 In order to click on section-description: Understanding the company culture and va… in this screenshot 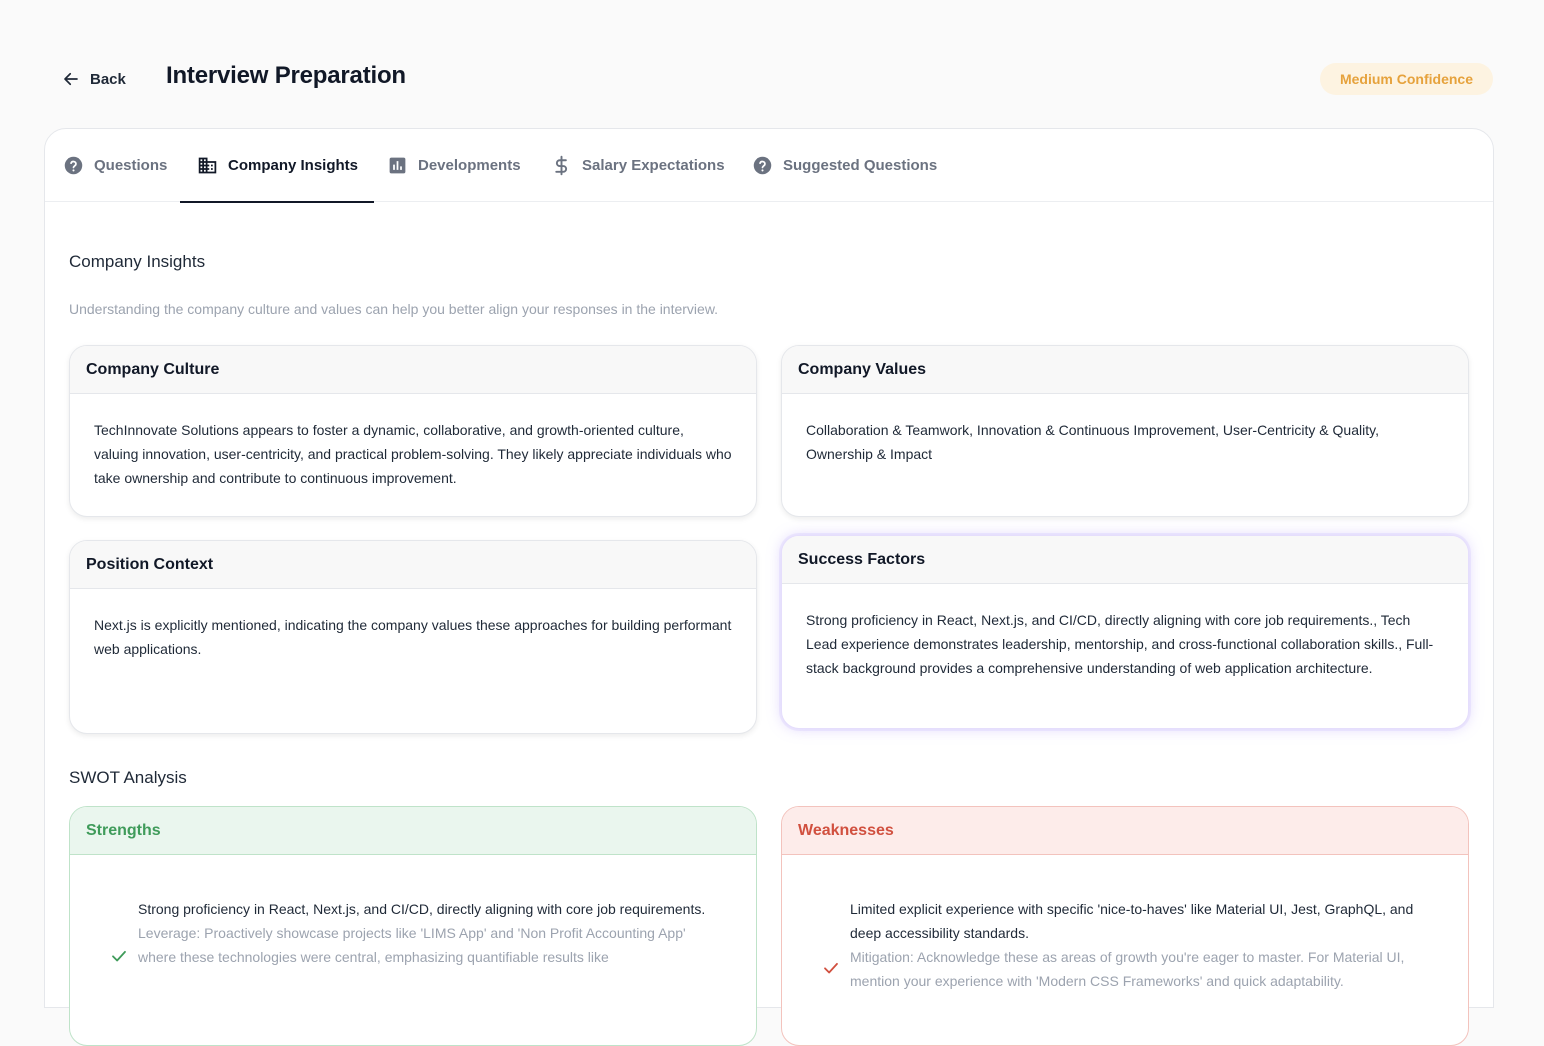, I will do `click(394, 309)`.